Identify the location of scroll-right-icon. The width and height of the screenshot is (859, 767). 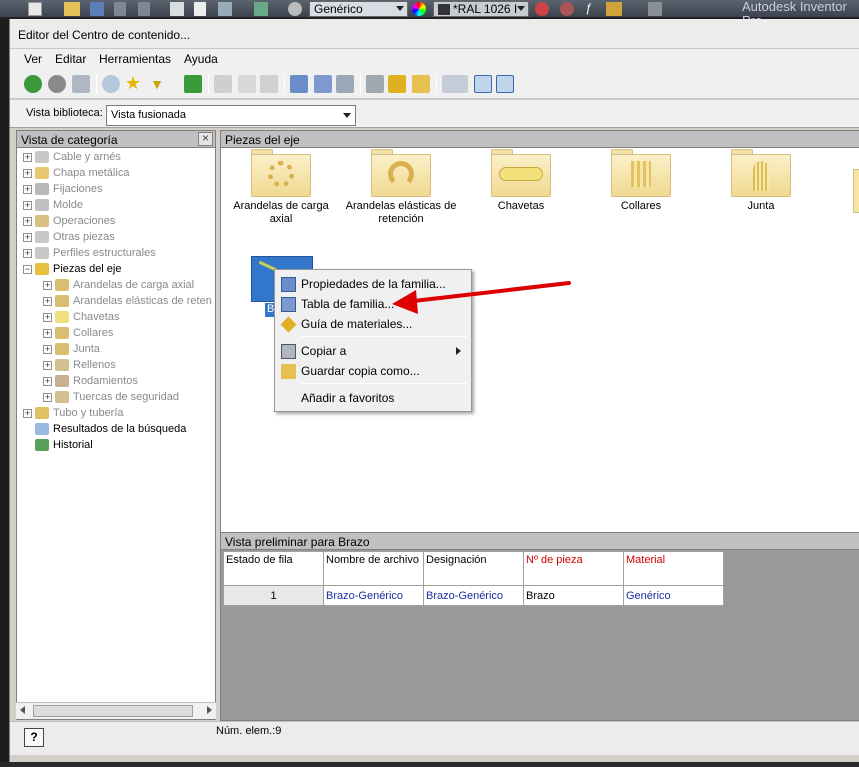
(209, 710).